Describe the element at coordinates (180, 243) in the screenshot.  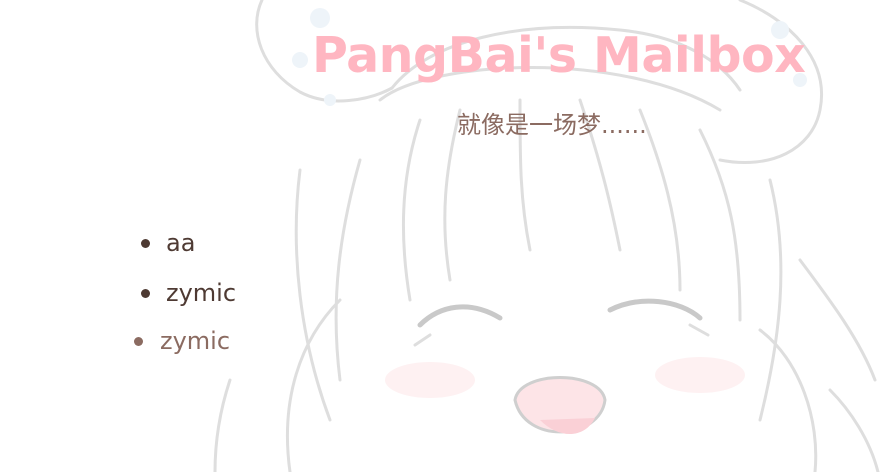
I see `mail-item-label: aa` at that location.